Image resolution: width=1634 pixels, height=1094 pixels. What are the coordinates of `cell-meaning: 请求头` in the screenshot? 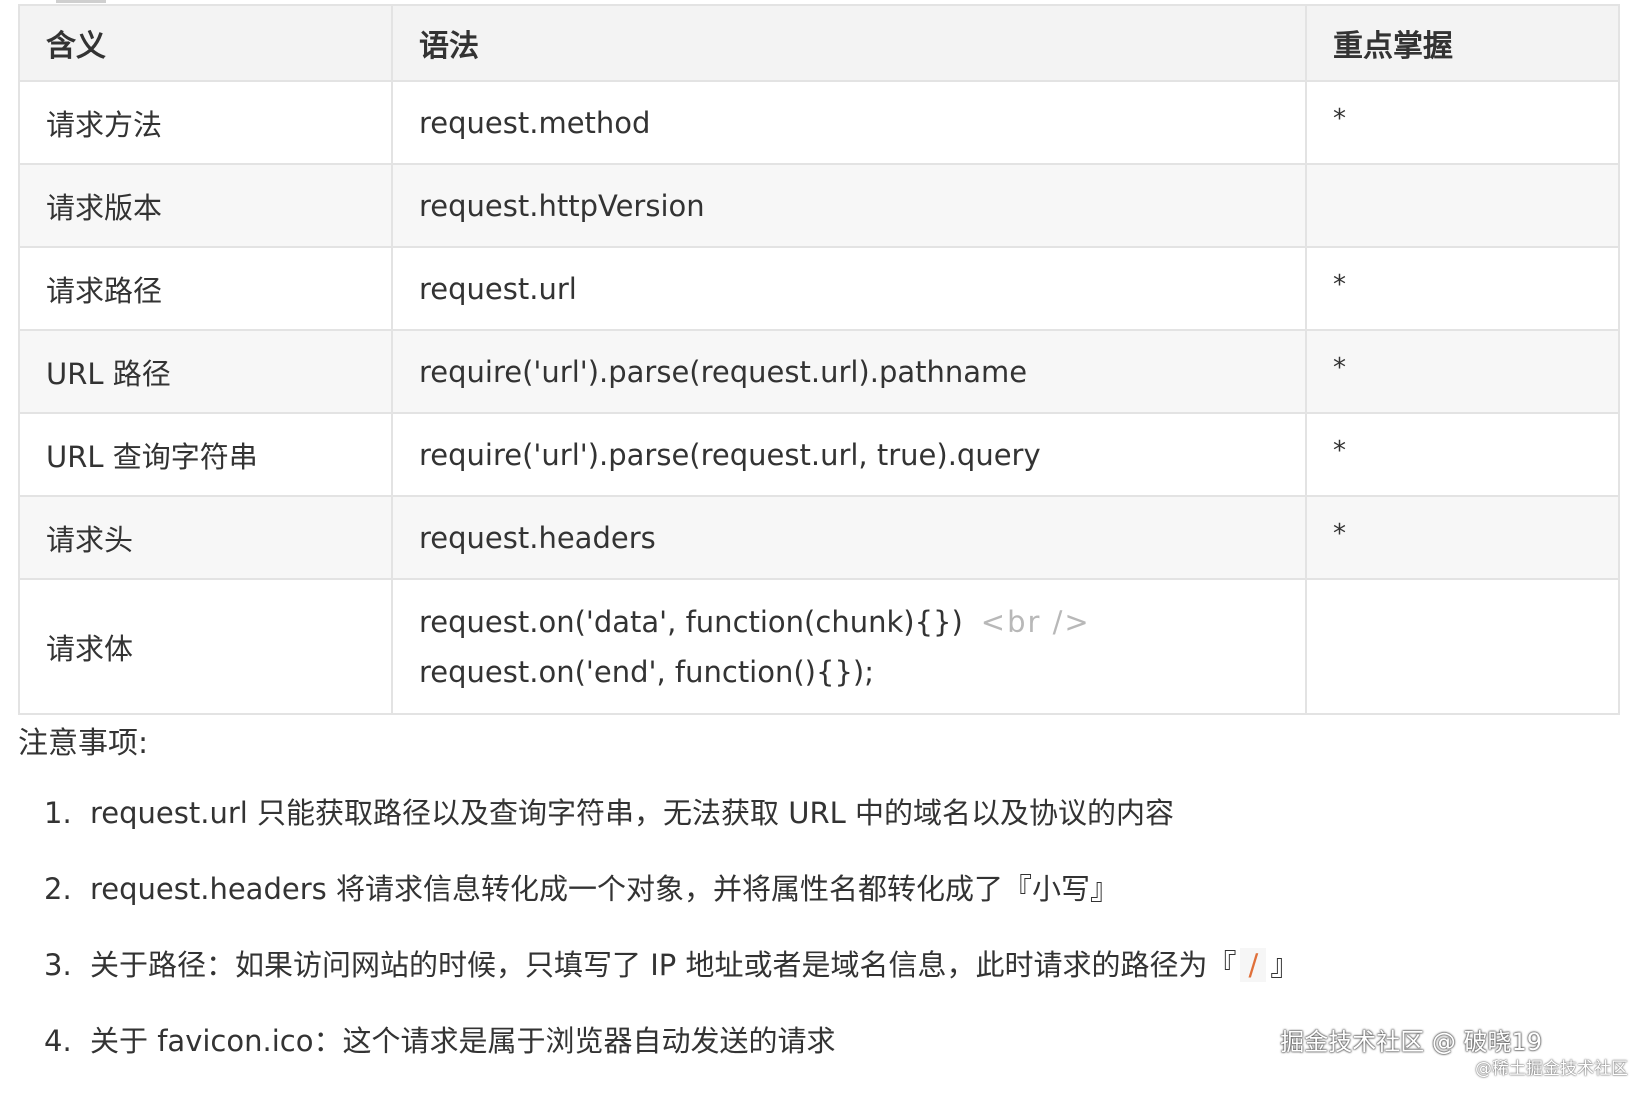 It's located at (205, 537).